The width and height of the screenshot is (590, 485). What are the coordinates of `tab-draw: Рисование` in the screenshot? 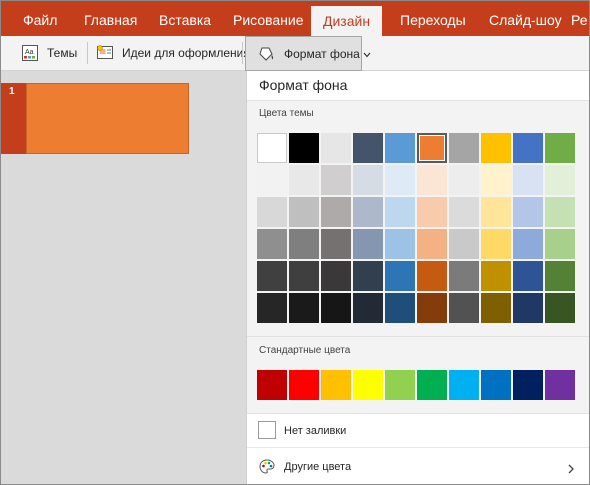 It's located at (268, 18).